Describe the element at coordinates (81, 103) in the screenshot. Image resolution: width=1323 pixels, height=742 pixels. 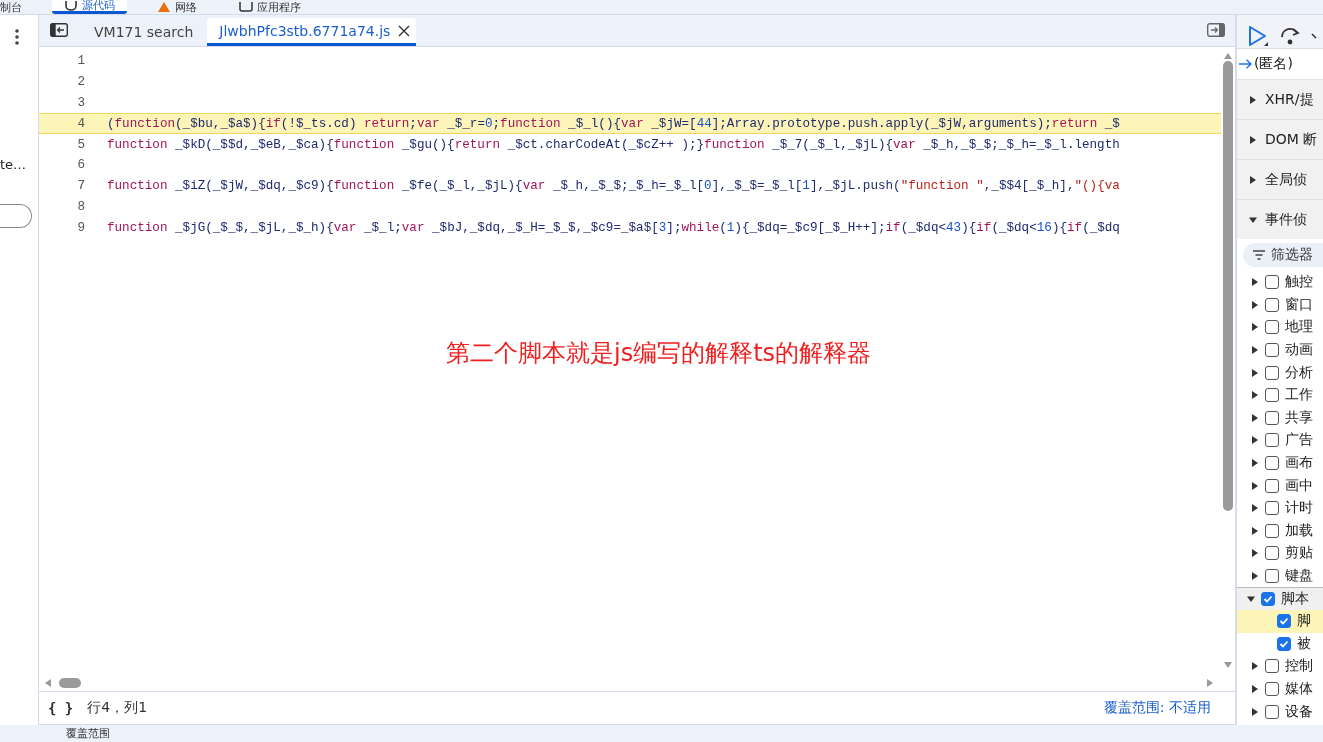
I see `line-number: 3` at that location.